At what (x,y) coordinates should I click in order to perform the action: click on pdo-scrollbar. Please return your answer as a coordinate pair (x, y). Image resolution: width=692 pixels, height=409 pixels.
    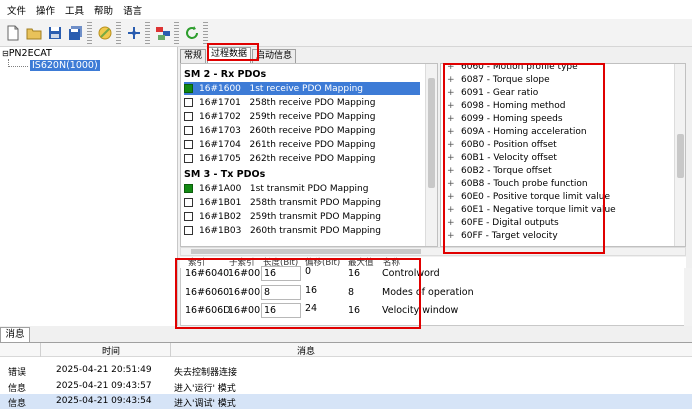
    Looking at the image, I should click on (431, 155).